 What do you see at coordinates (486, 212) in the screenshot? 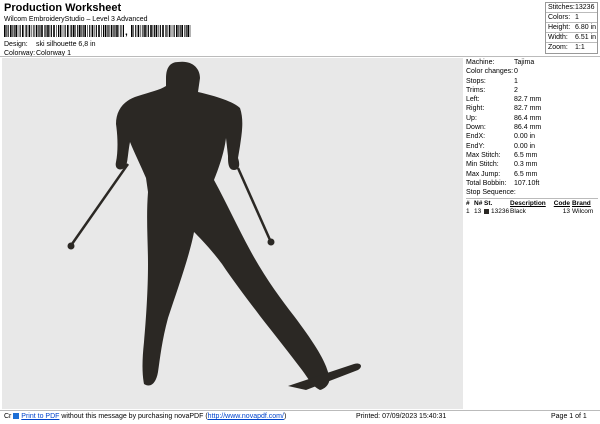
I see `thread-color-swatch` at bounding box center [486, 212].